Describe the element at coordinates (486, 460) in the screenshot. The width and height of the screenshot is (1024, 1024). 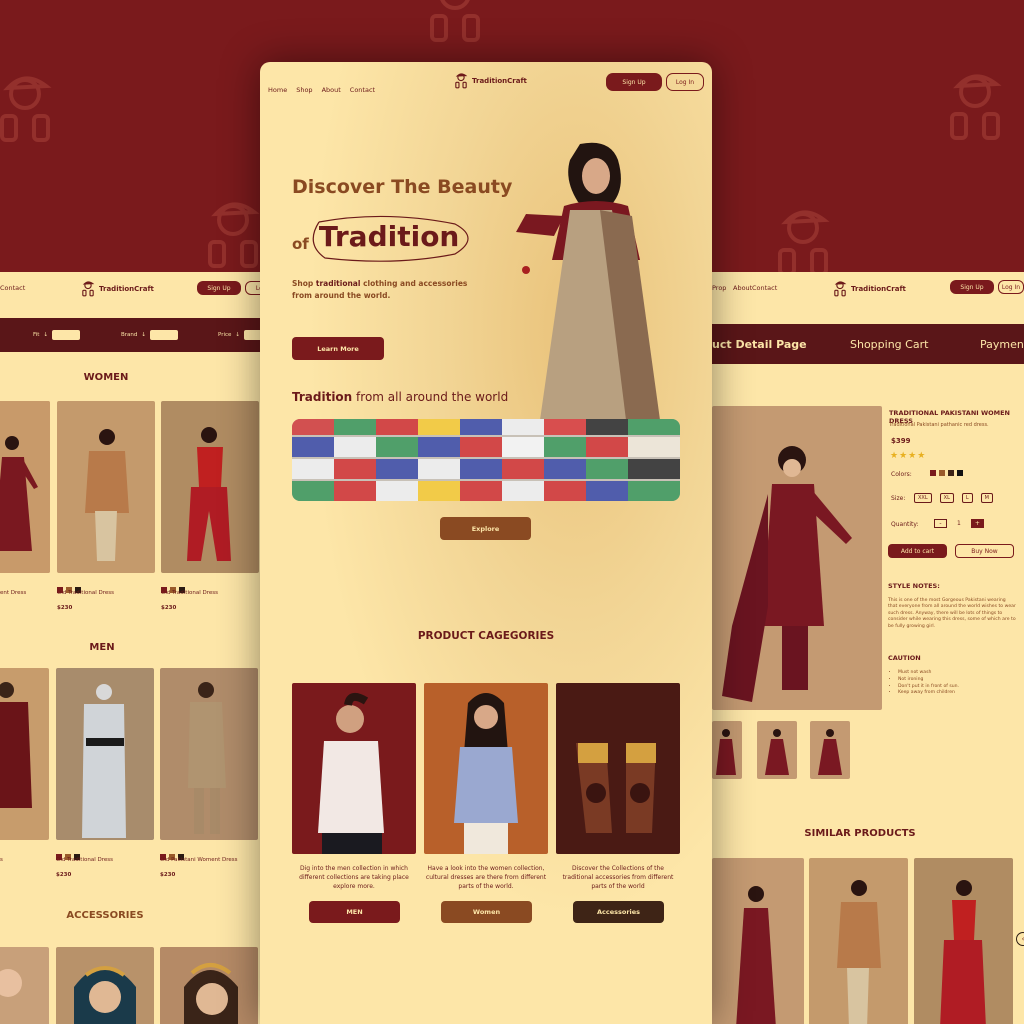
I see `world-flags-banner` at that location.